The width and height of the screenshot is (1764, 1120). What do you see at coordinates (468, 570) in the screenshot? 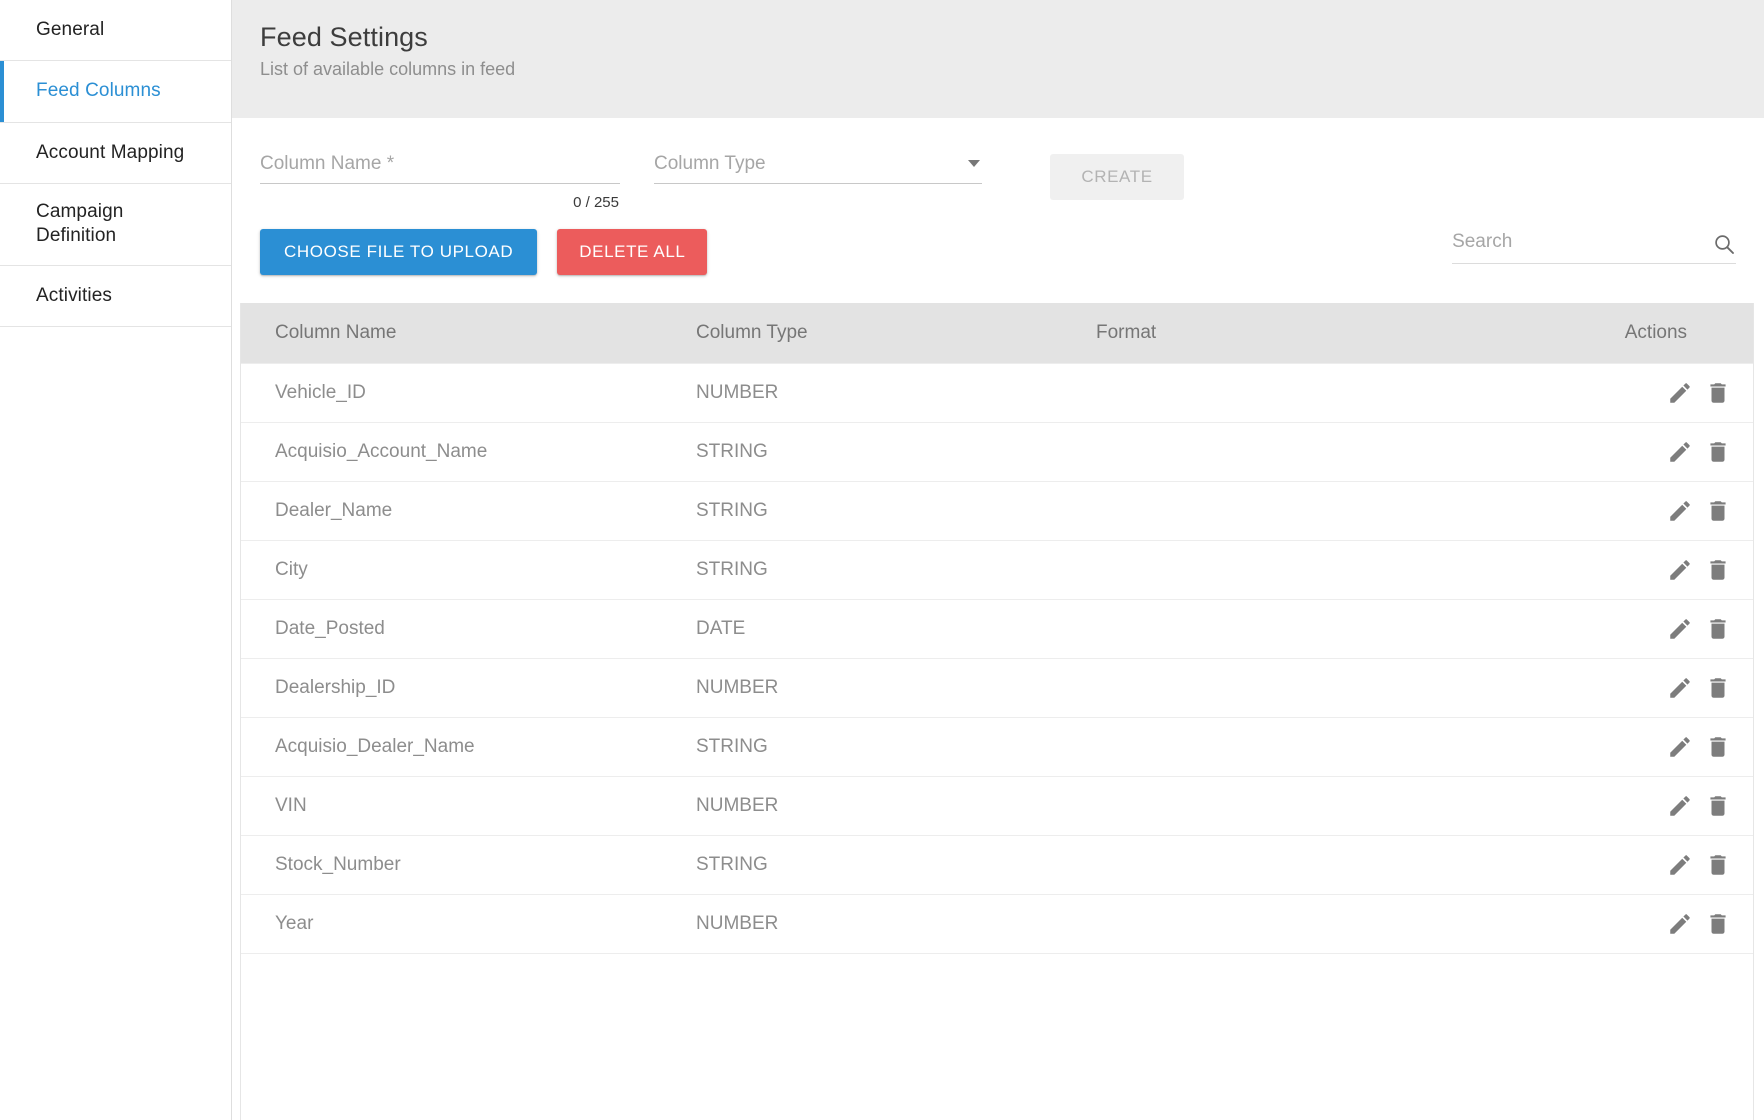
I see `cell-column-name: City` at bounding box center [468, 570].